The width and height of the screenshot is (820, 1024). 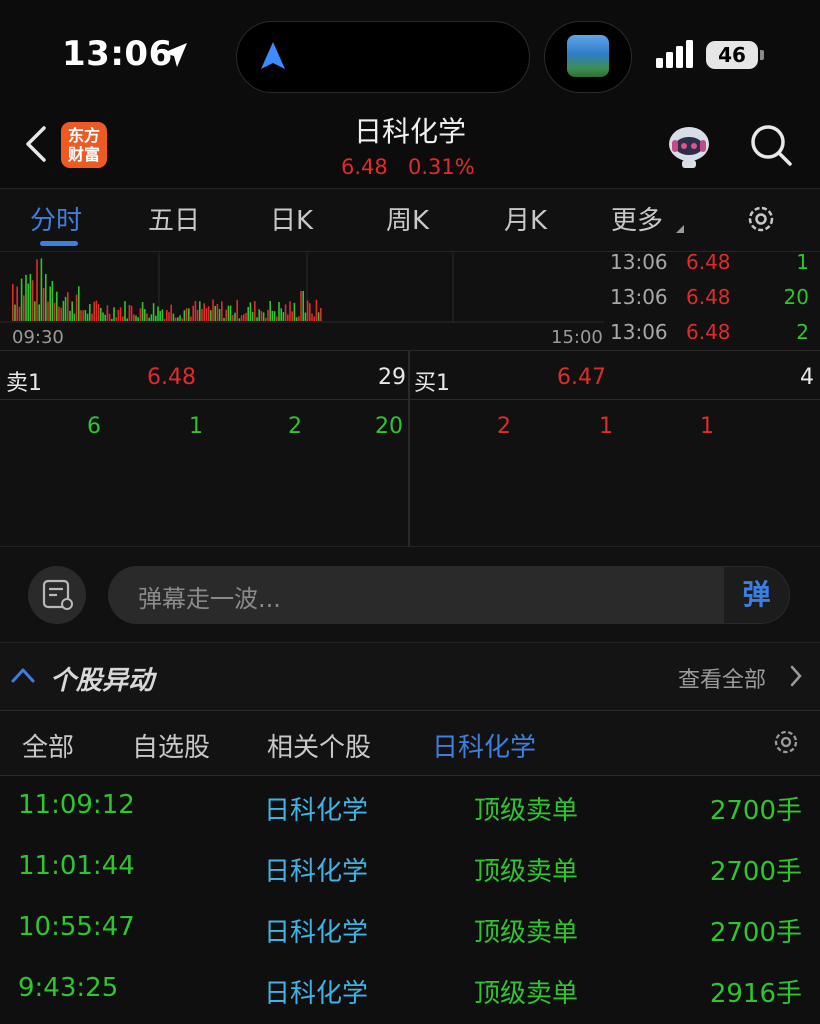 What do you see at coordinates (526, 811) in the screenshot?
I see `alert-type: 顶级卖单` at bounding box center [526, 811].